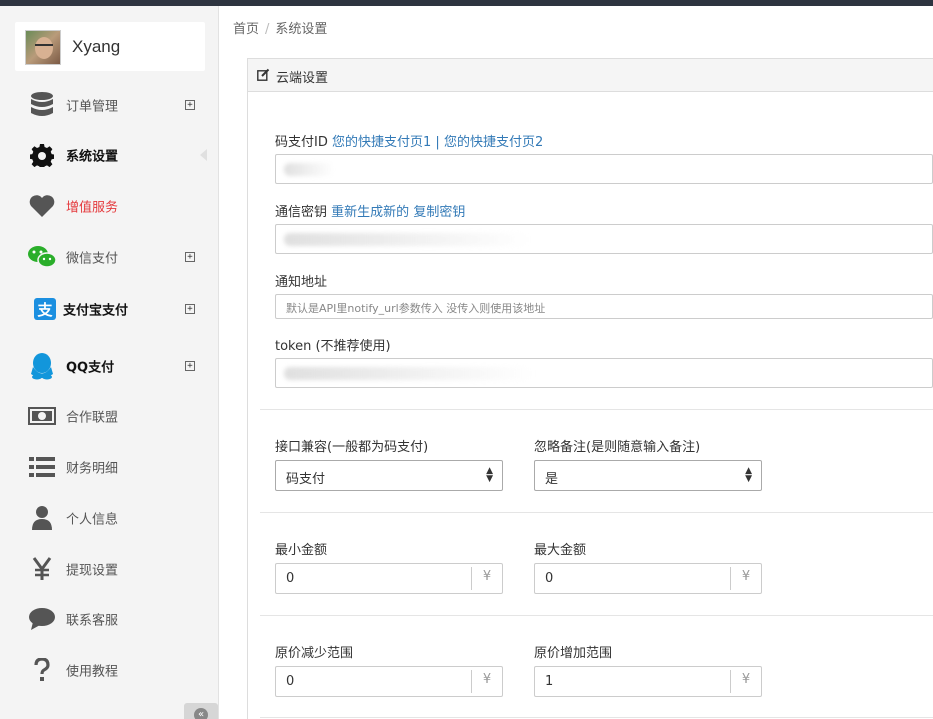 The height and width of the screenshot is (719, 933). I want to click on sidebar-item-wechat-pay: 微信支付 +, so click(109, 257).